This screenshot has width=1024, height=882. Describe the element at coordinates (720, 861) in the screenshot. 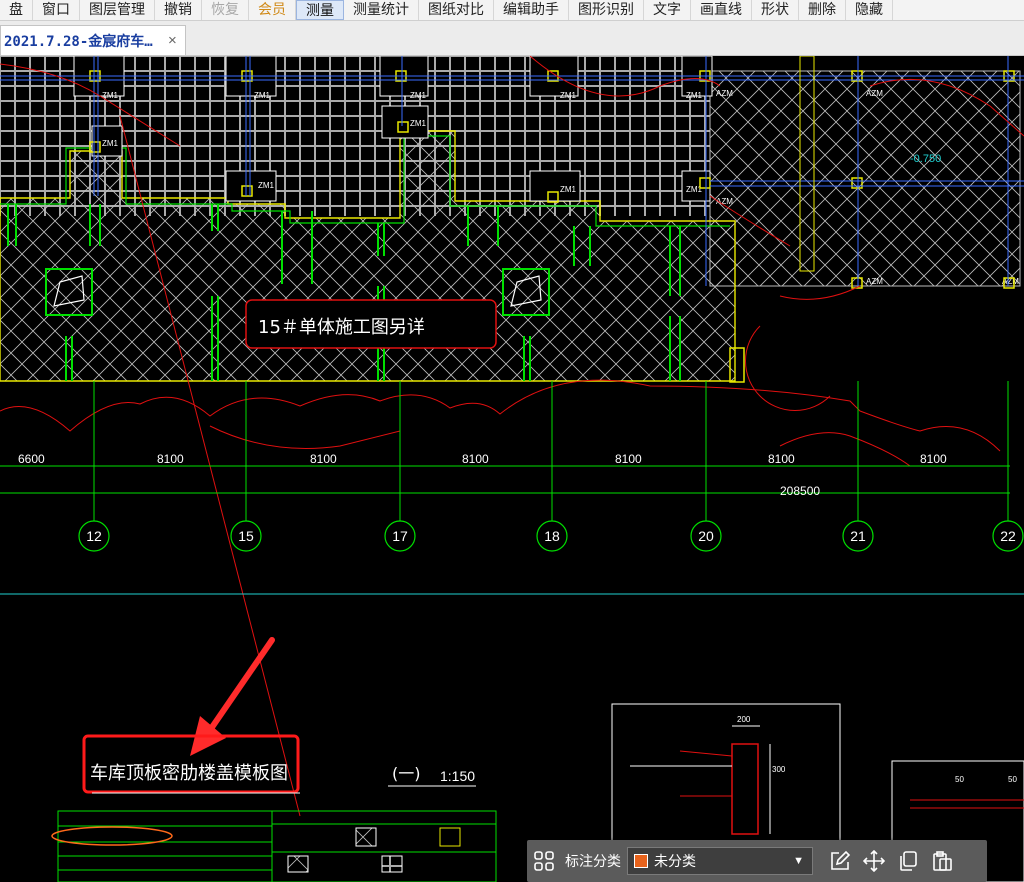

I see `category-select: 未分类 ▼` at that location.